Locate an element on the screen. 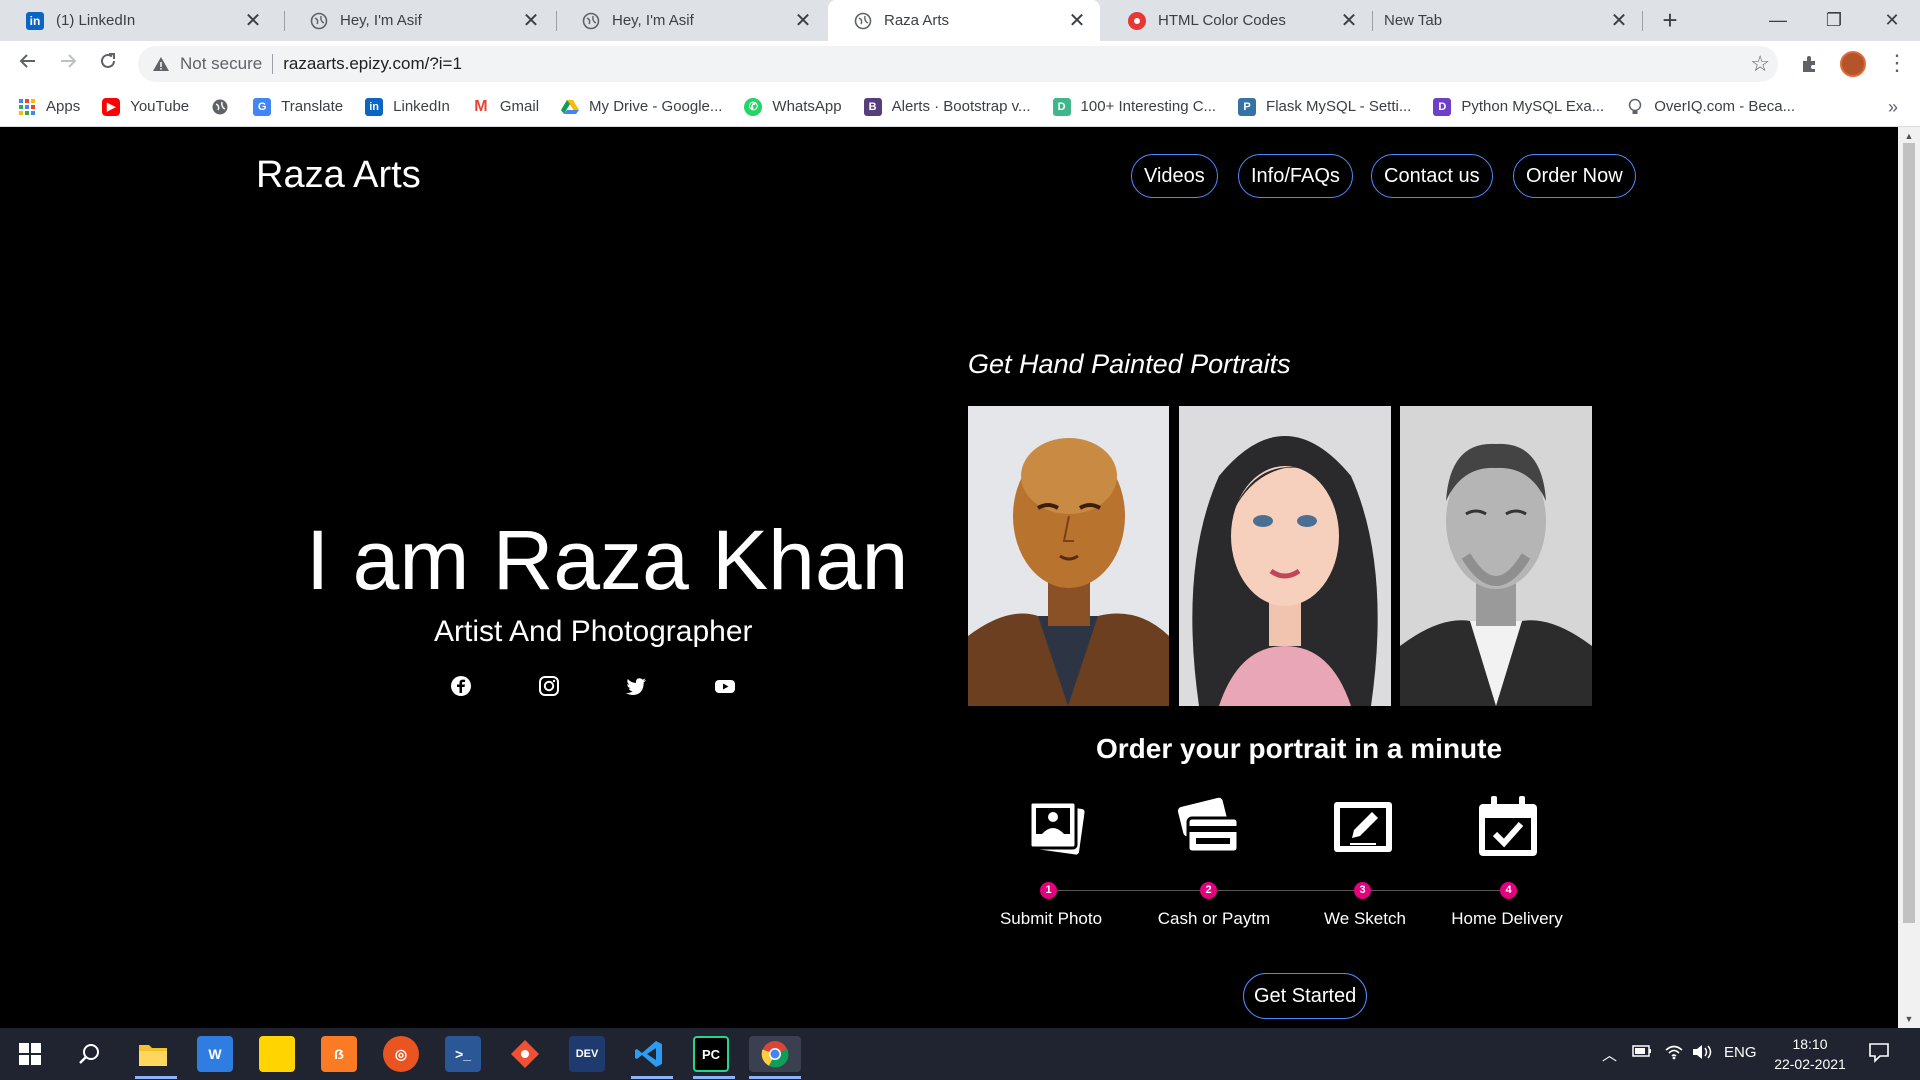 The height and width of the screenshot is (1080, 1920). site-brand: Raza Arts is located at coordinates (338, 175).